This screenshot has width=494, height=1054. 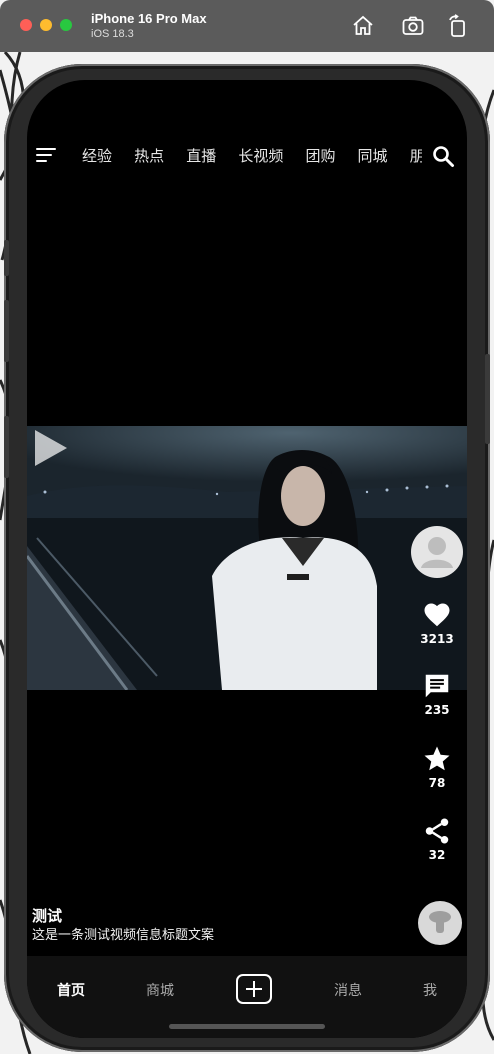 I want to click on like-action: 3213, so click(x=437, y=623).